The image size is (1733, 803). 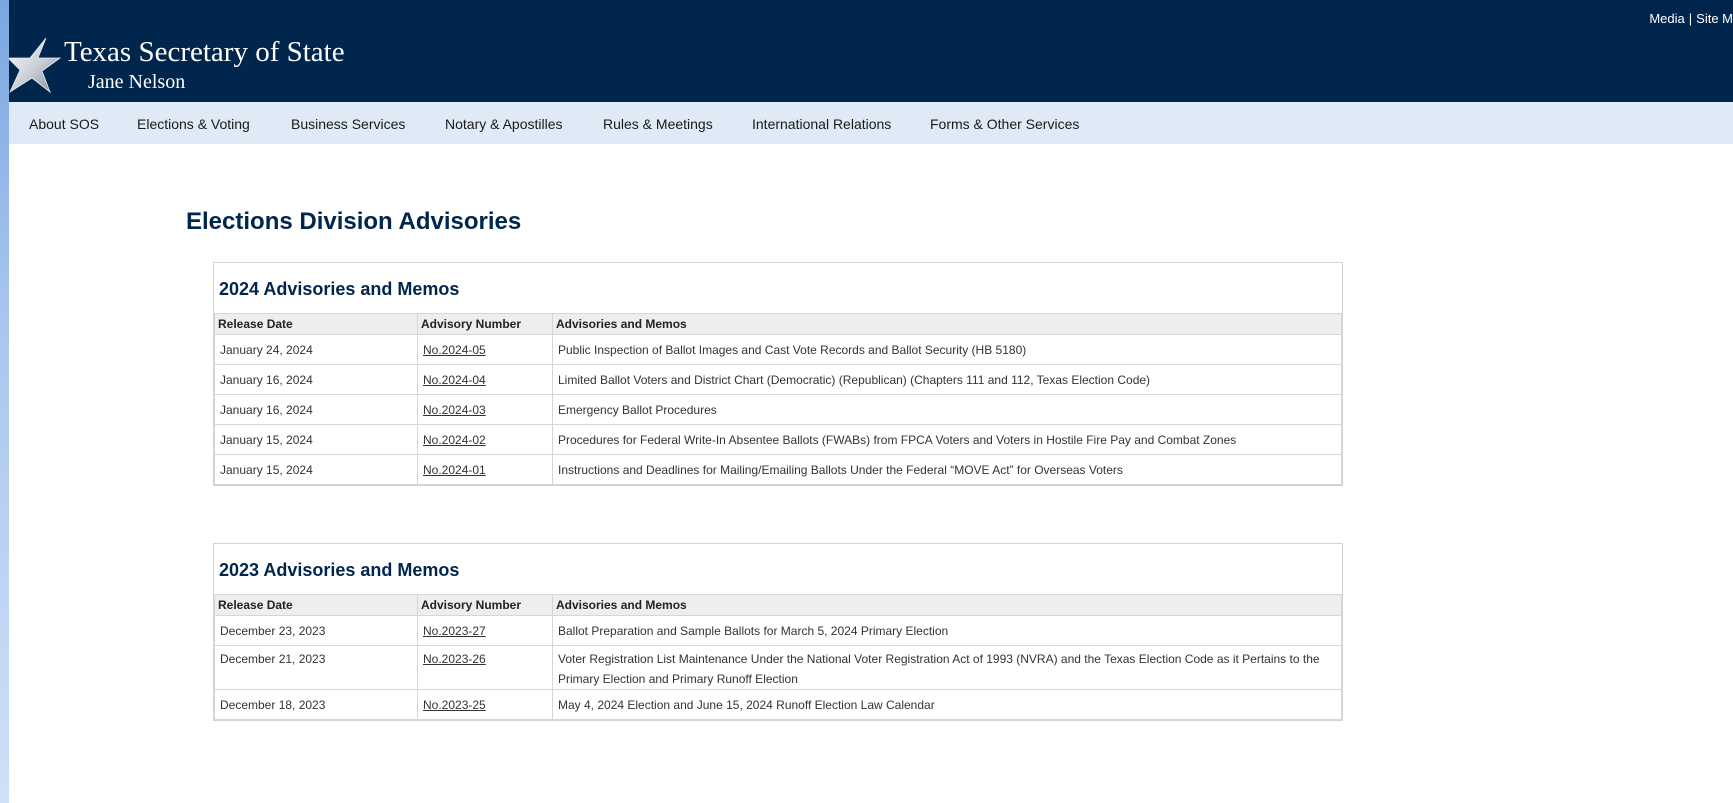 I want to click on advisory-link: No.2024-03, so click(x=454, y=410).